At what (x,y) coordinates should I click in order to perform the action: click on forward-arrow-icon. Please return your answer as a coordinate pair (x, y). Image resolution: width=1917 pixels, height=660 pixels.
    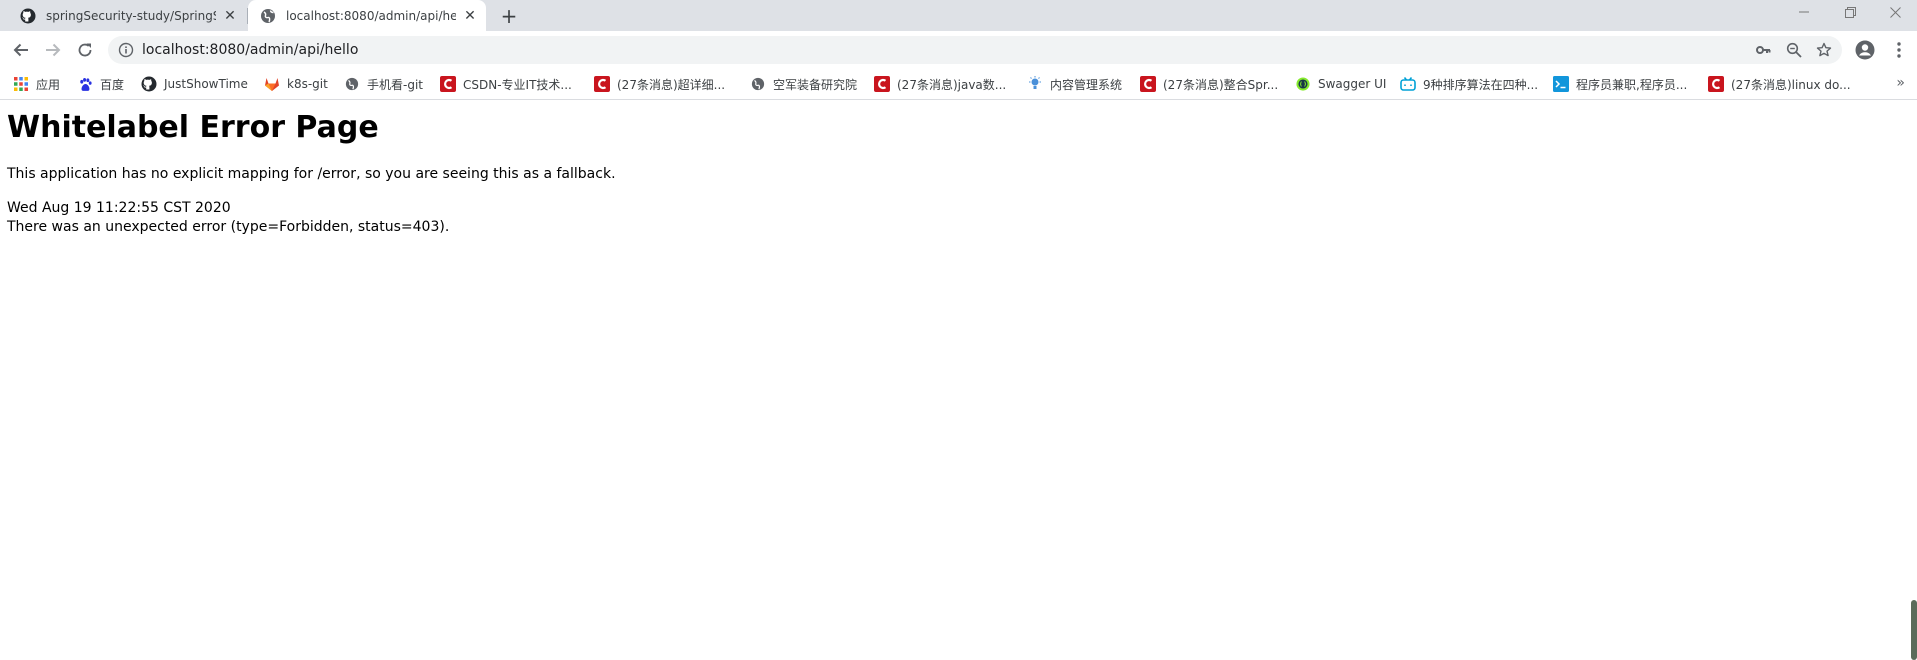
    Looking at the image, I should click on (53, 50).